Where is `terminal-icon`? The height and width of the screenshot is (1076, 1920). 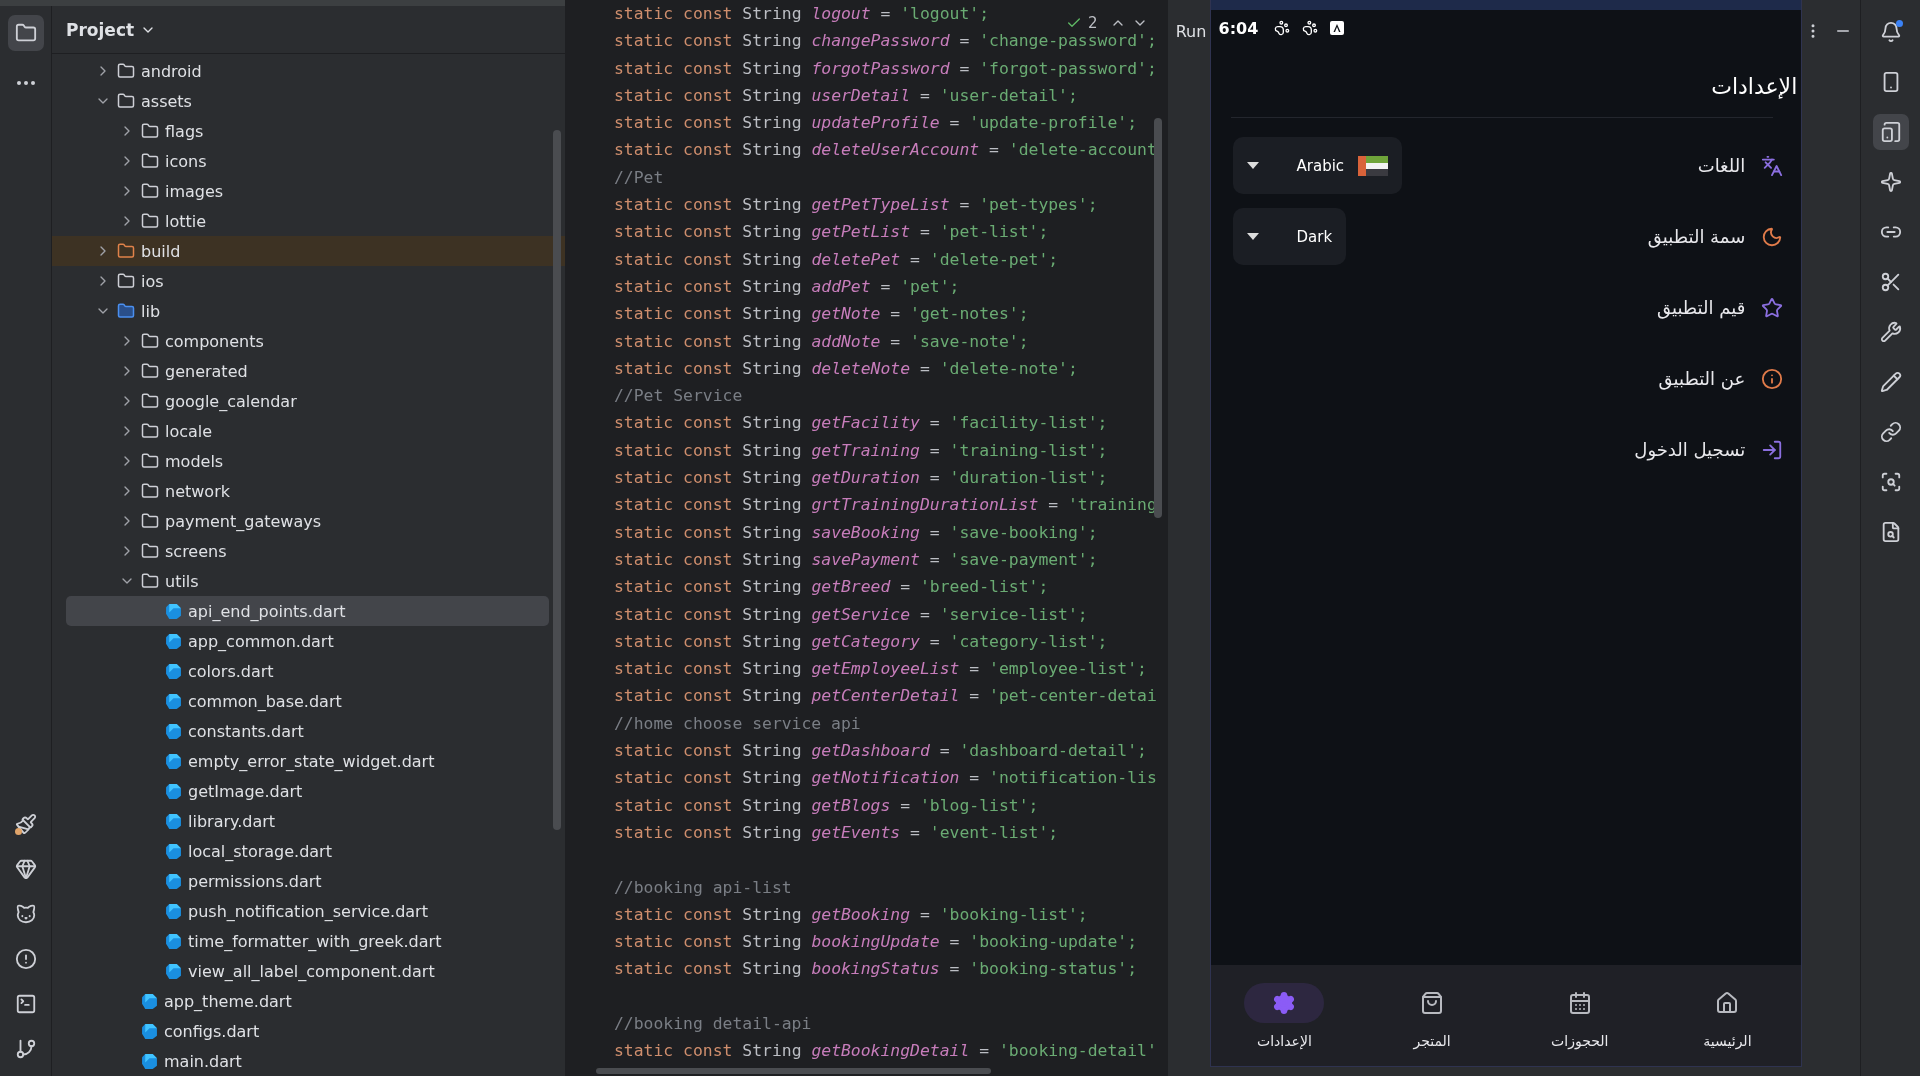 terminal-icon is located at coordinates (25, 1004).